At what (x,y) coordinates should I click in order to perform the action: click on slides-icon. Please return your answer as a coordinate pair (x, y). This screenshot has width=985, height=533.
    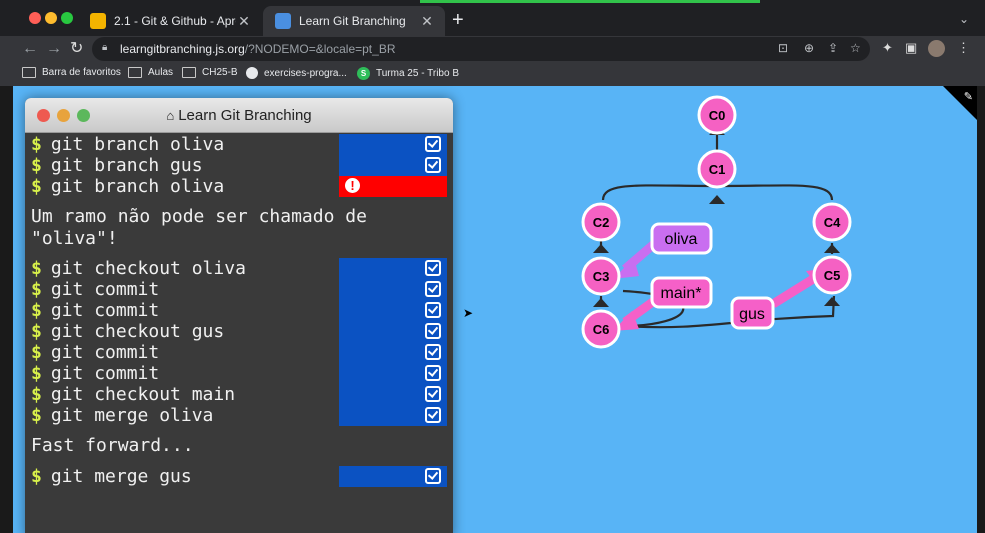
    Looking at the image, I should click on (98, 21).